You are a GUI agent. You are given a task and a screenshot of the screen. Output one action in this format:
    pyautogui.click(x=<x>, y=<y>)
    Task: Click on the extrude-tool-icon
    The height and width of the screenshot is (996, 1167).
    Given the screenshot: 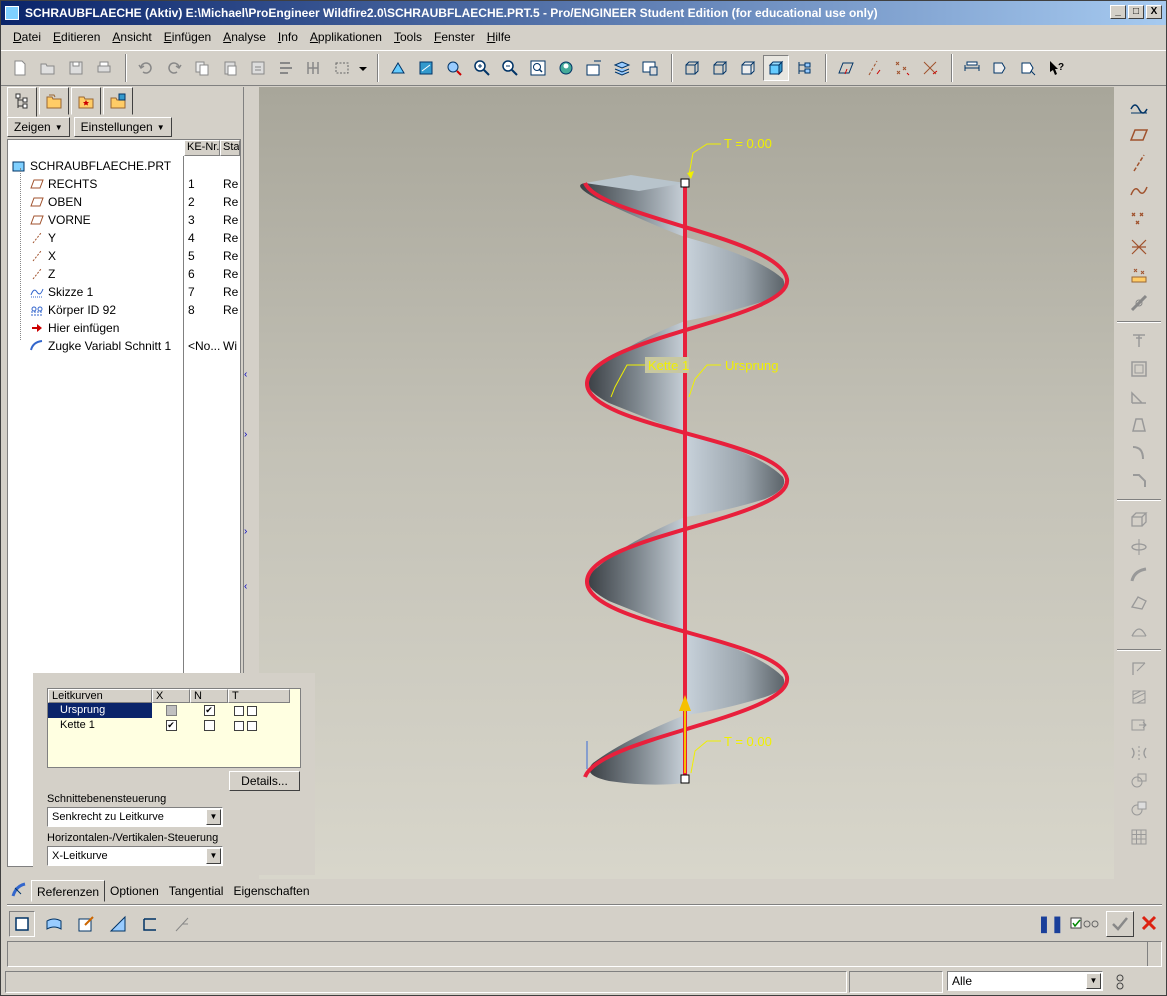 What is the action you would take?
    pyautogui.click(x=1139, y=519)
    